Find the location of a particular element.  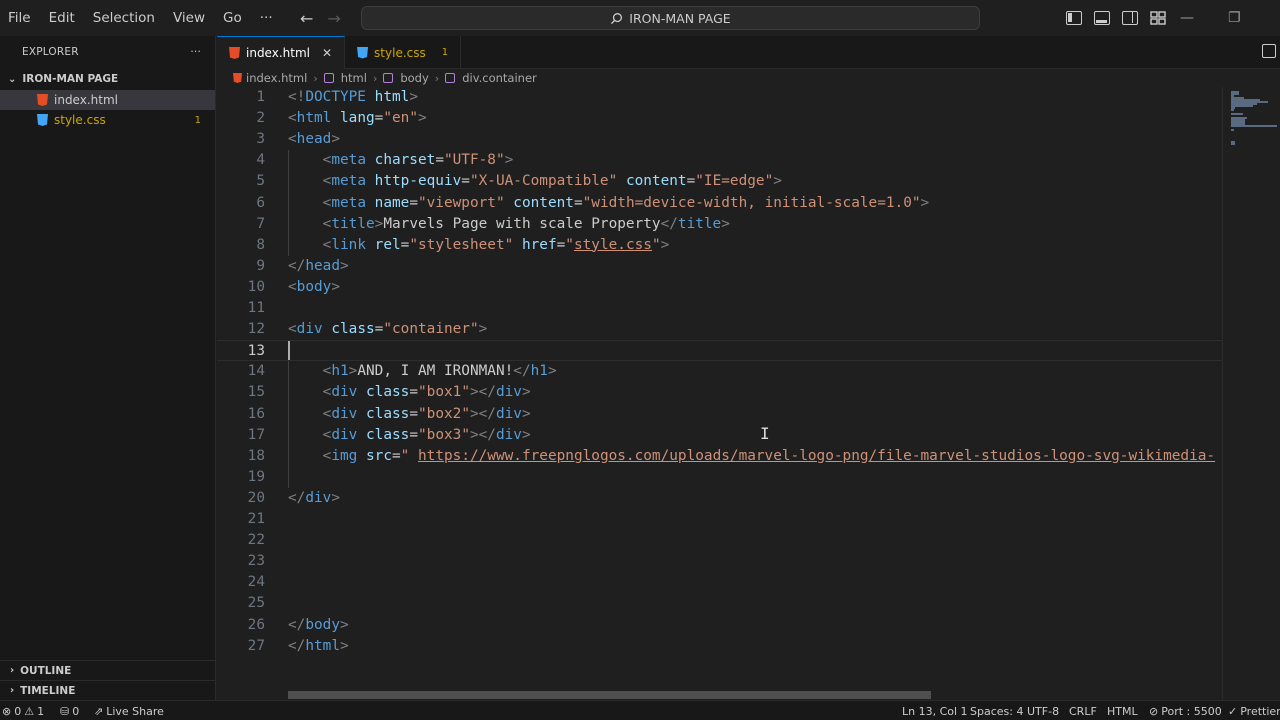

toggle-primary-sidebar-icon is located at coordinates (1074, 18).